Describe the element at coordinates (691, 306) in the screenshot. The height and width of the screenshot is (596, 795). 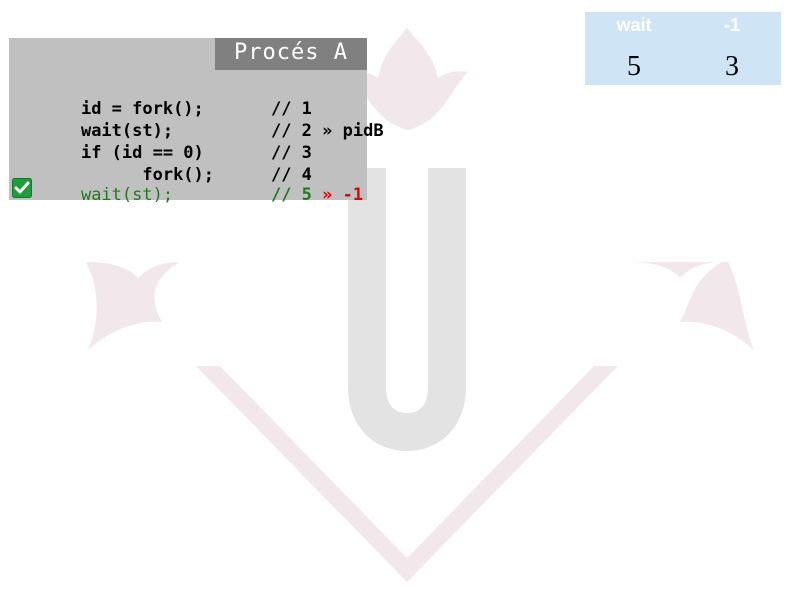
I see `watermark-right-leaf` at that location.